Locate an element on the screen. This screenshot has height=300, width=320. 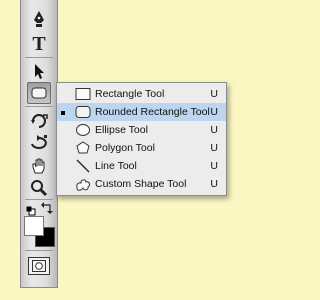
quick-mask-icon is located at coordinates (39, 266).